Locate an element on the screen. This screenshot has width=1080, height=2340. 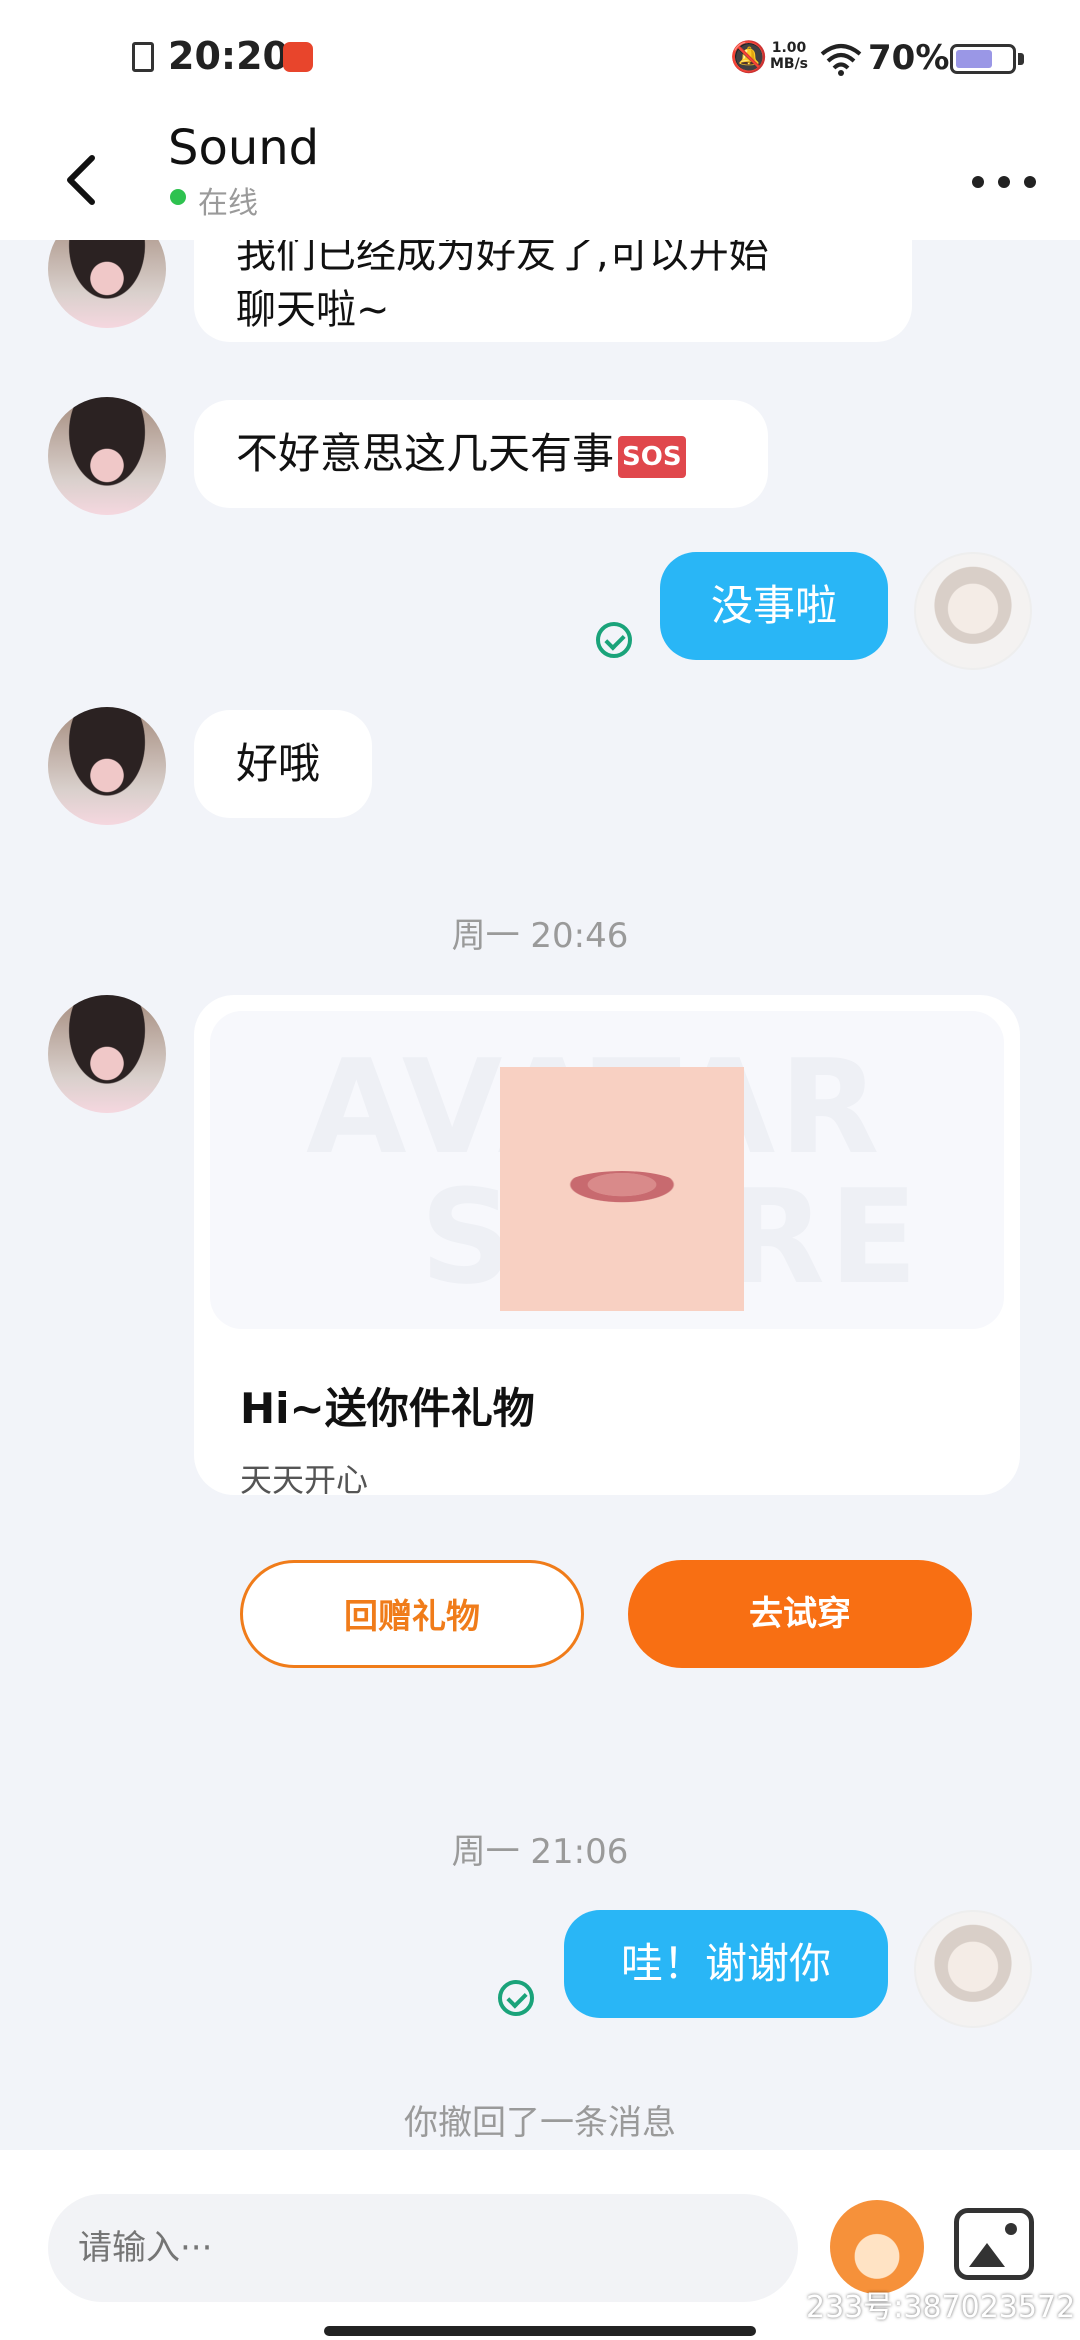
message-bubble-incoming: 我们已经成为好友了,可以开始 聊天啦~ is located at coordinates (553, 291).